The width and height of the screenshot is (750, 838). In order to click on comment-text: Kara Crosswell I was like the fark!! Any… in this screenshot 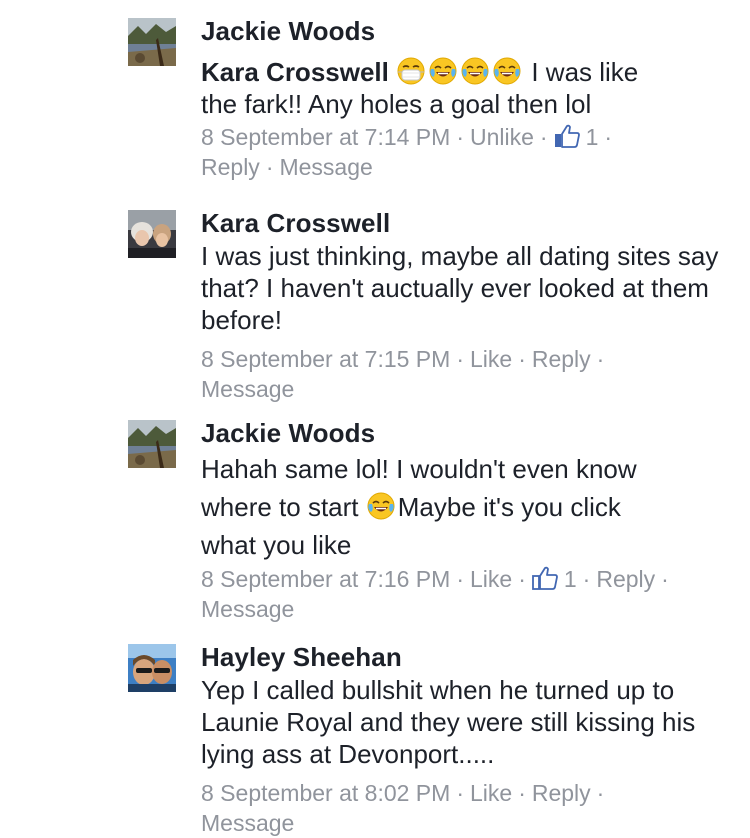, I will do `click(471, 88)`.